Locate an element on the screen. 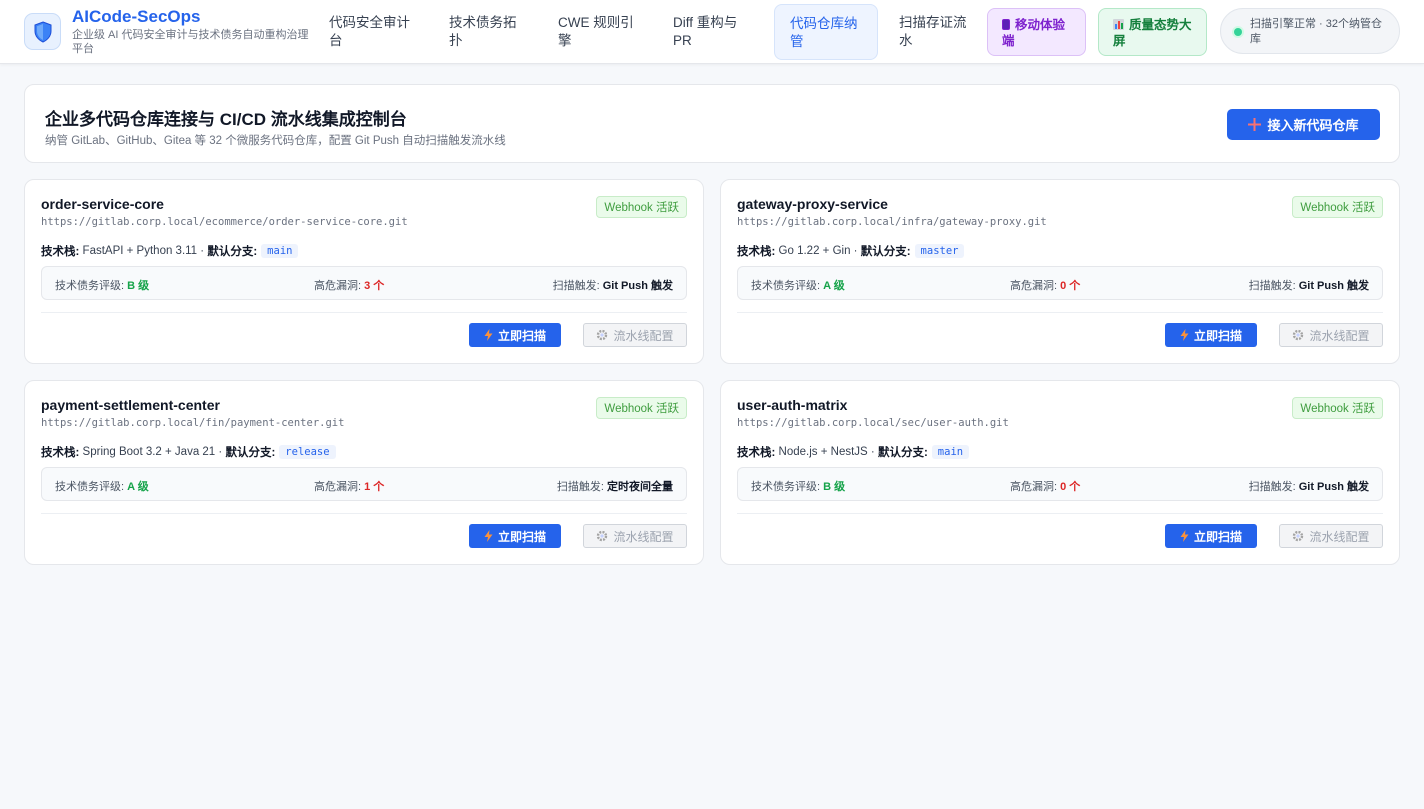  repo-stack-line: 技术栈: FastAPI + Python 3.11 · 默认分支: main is located at coordinates (170, 251).